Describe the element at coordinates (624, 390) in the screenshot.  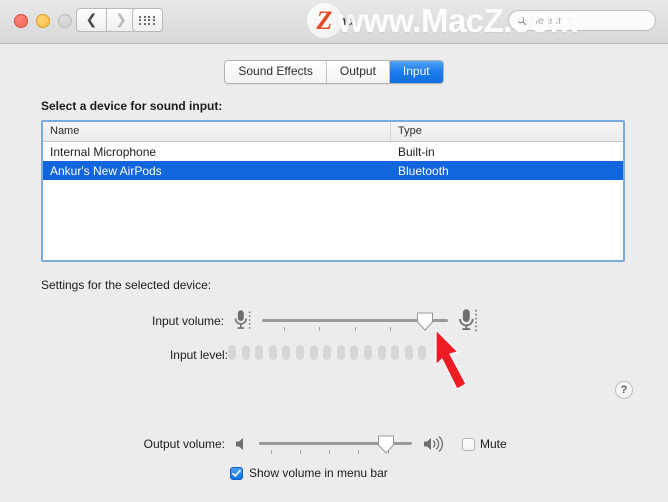
I see `help-button: ?` at that location.